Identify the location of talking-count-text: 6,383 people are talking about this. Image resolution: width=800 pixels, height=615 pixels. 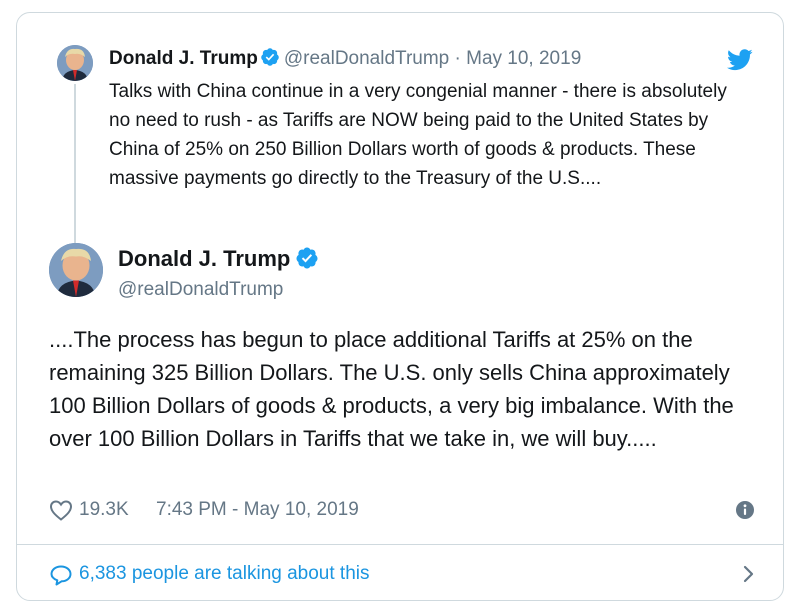
(224, 574).